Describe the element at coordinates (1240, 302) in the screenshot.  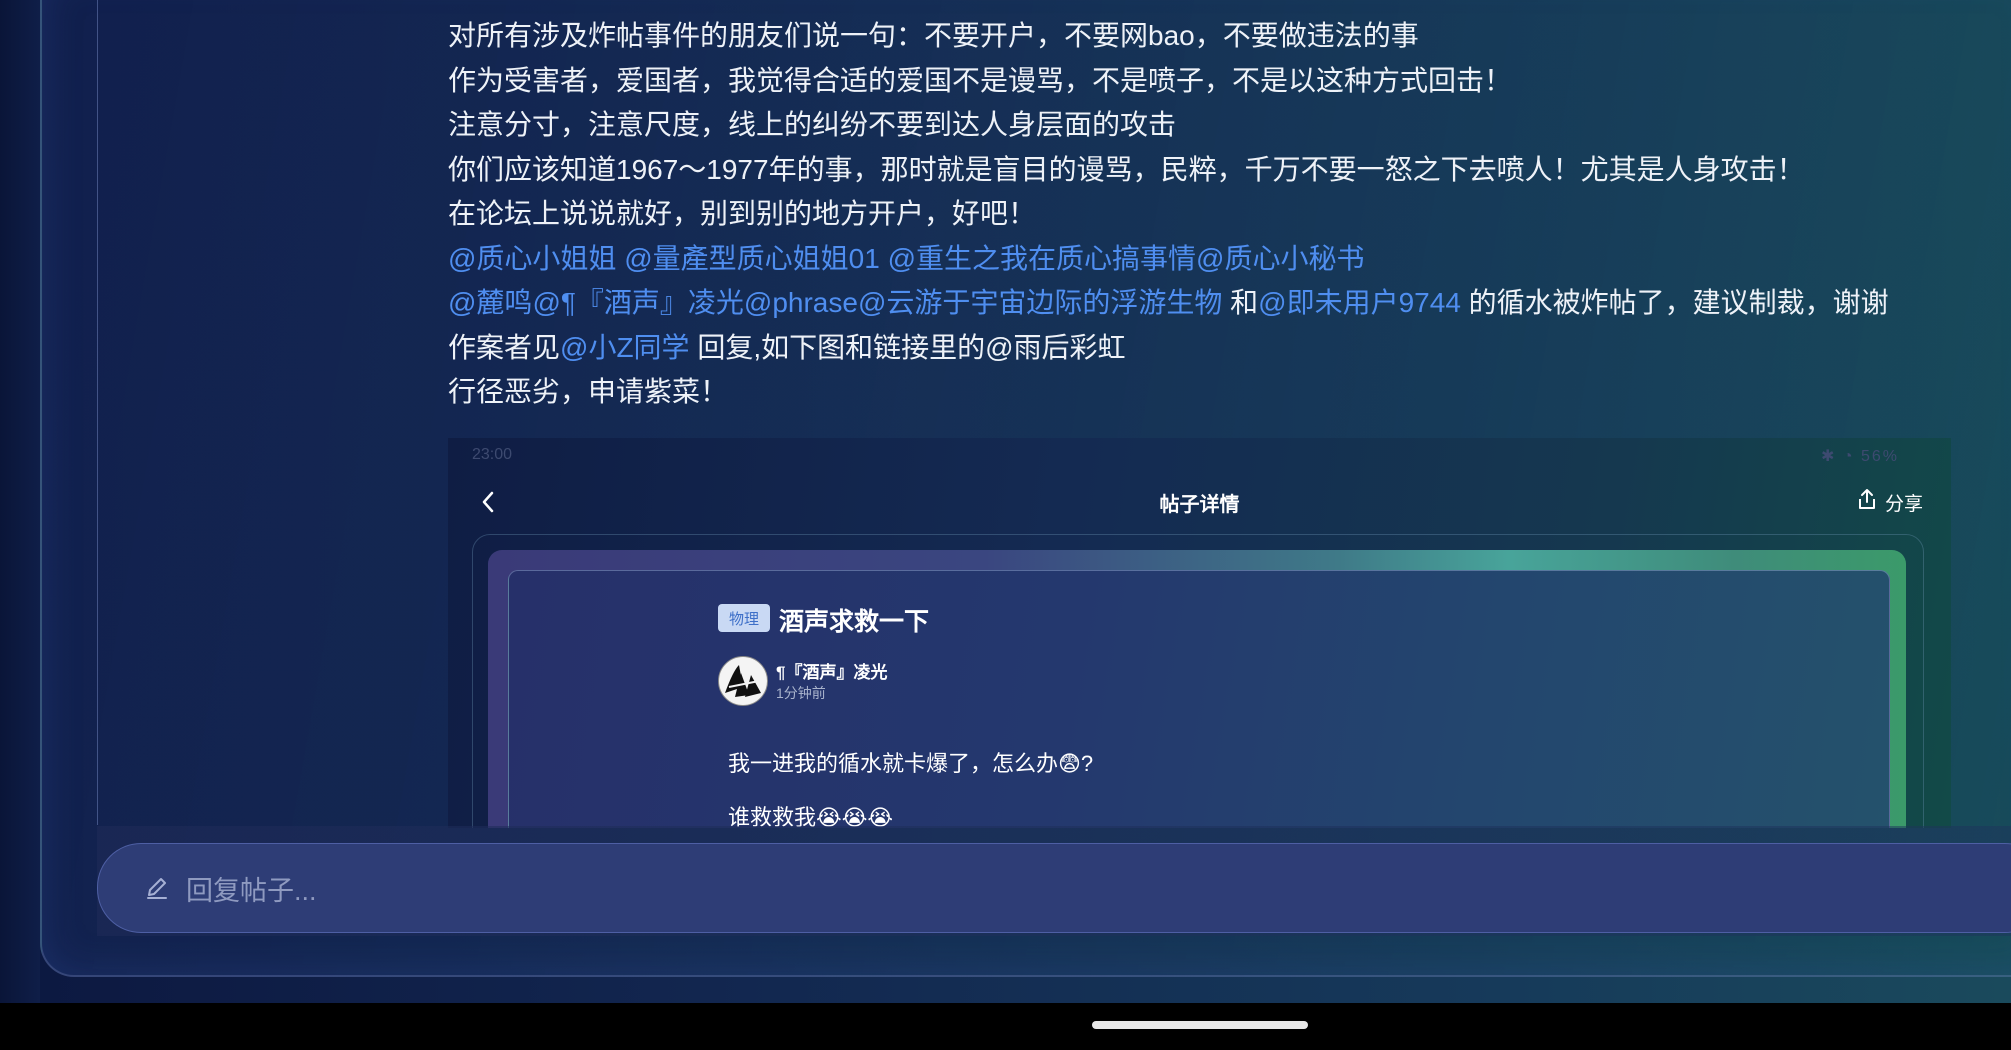
I see `post-text: 和` at that location.